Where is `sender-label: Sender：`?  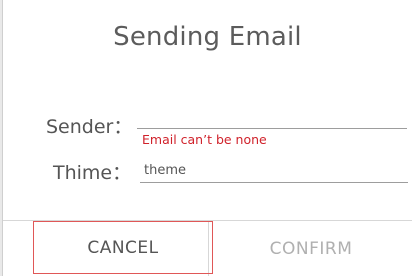 sender-label: Sender： is located at coordinates (89, 127).